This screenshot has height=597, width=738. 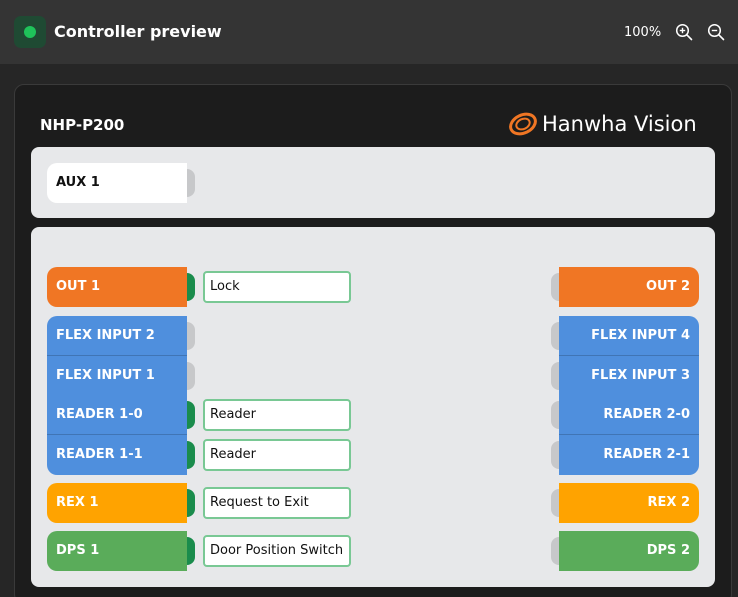 I want to click on port-out-1: OUT 1, so click(x=121, y=287).